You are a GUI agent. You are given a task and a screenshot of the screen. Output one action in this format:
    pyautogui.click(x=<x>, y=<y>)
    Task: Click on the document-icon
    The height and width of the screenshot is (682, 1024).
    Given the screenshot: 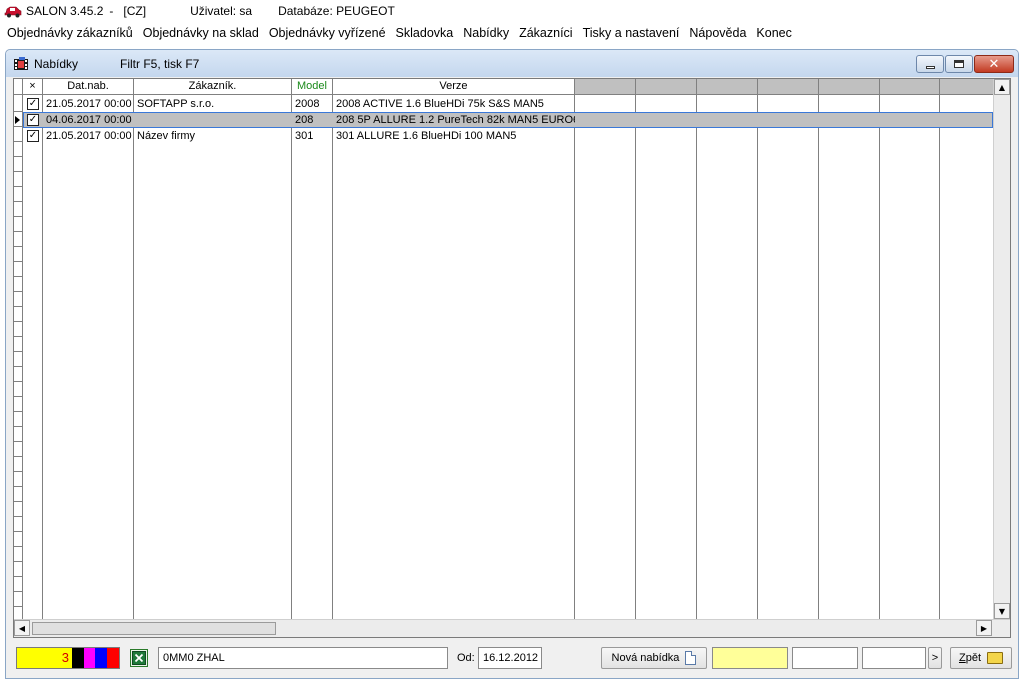 What is the action you would take?
    pyautogui.click(x=691, y=658)
    